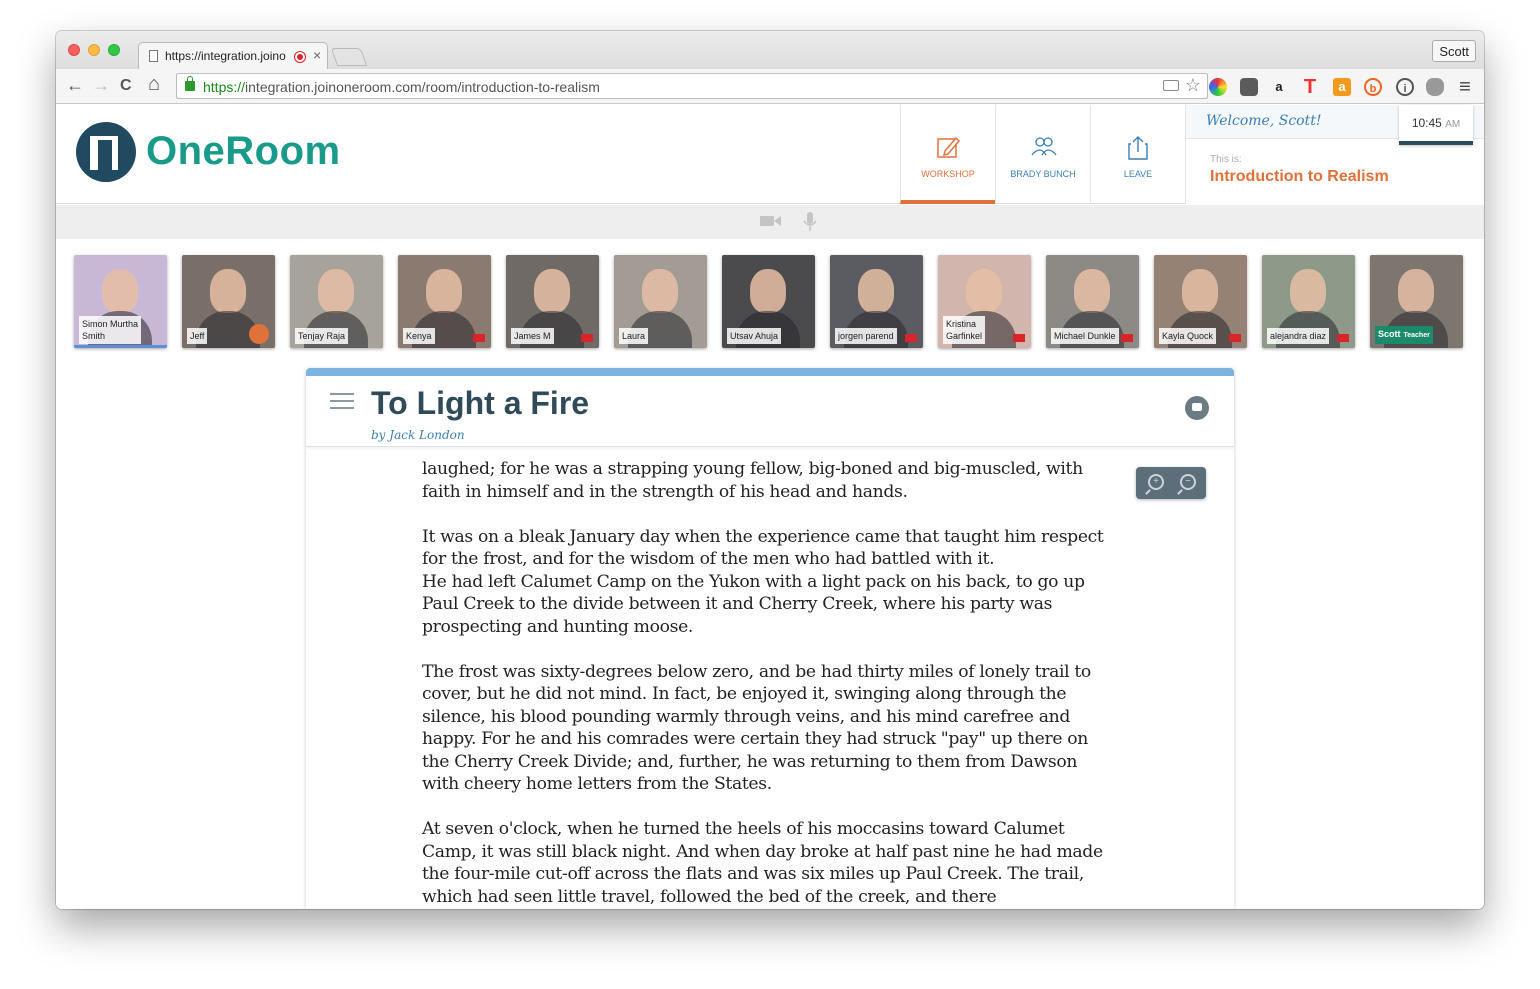 The image size is (1540, 989). What do you see at coordinates (1249, 87) in the screenshot?
I see `pocket-extension-icon` at bounding box center [1249, 87].